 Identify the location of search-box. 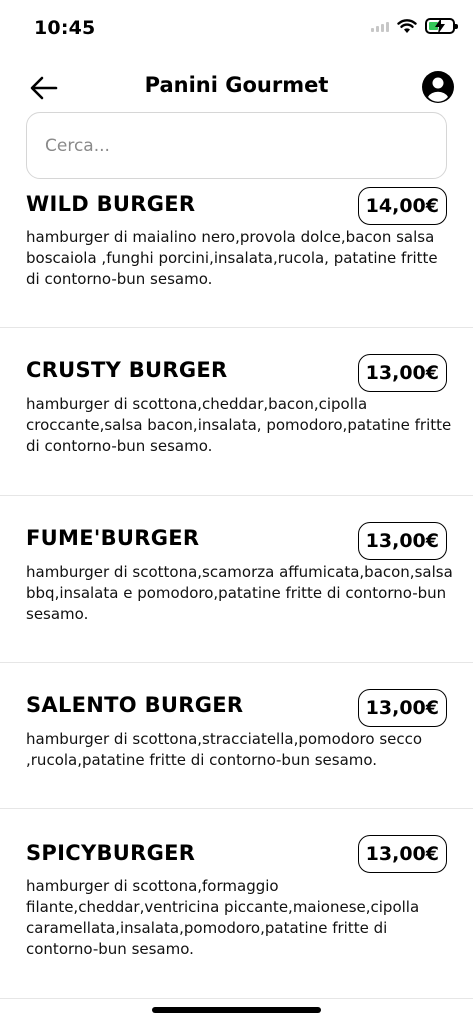
(236, 145).